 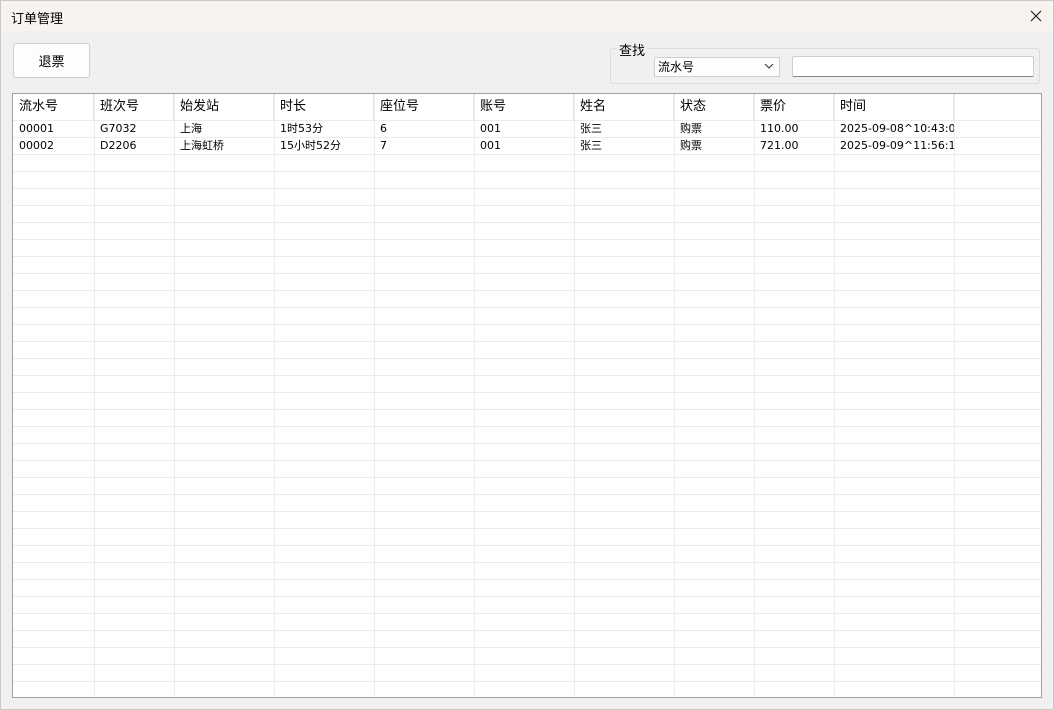 What do you see at coordinates (769, 66) in the screenshot?
I see `chevron-down-icon` at bounding box center [769, 66].